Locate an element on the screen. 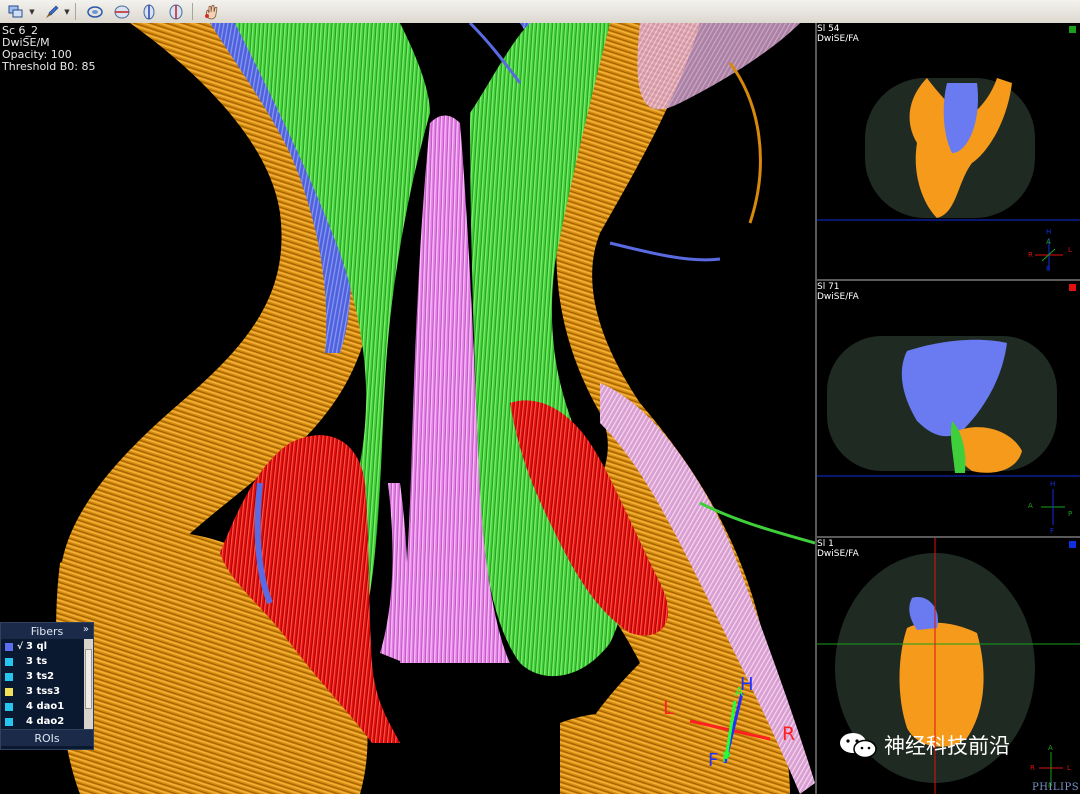 Image resolution: width=1080 pixels, height=794 pixels. fiber-label: 3 ts2 is located at coordinates (40, 676).